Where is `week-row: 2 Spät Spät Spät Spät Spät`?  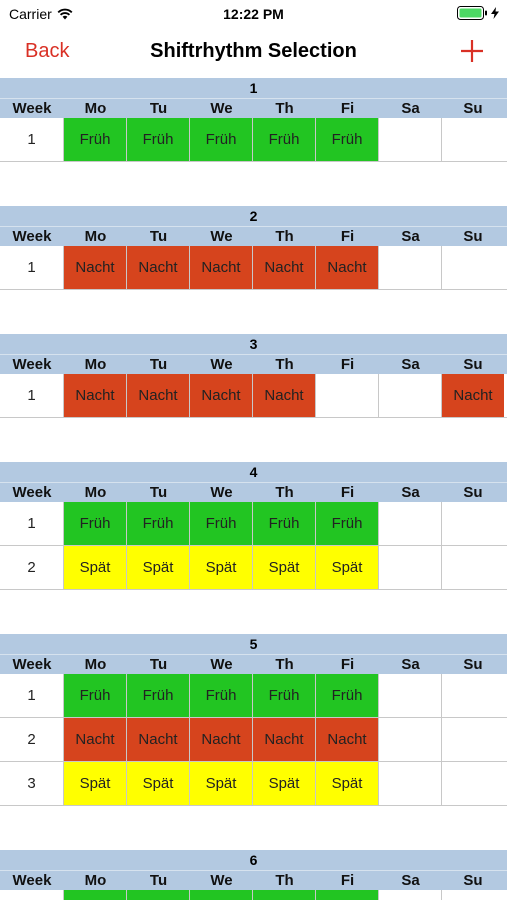
week-row: 2 Spät Spät Spät Spät Spät is located at coordinates (253, 568).